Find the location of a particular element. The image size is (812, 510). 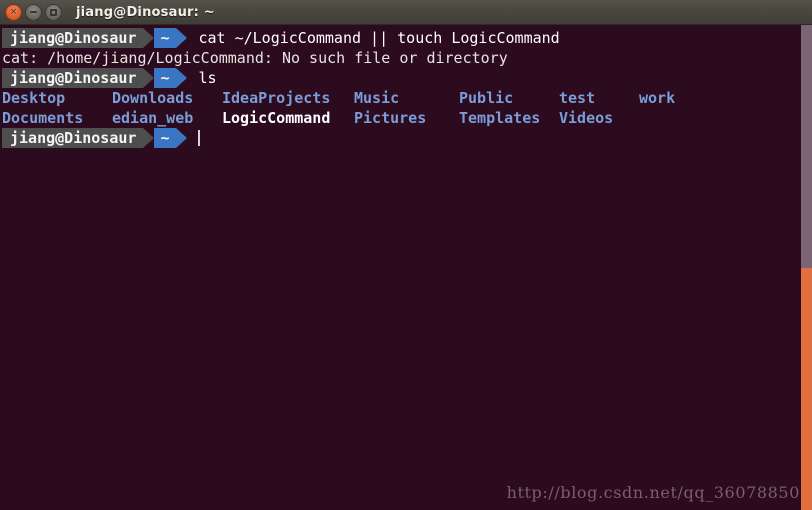

maximize-button is located at coordinates (53, 12).